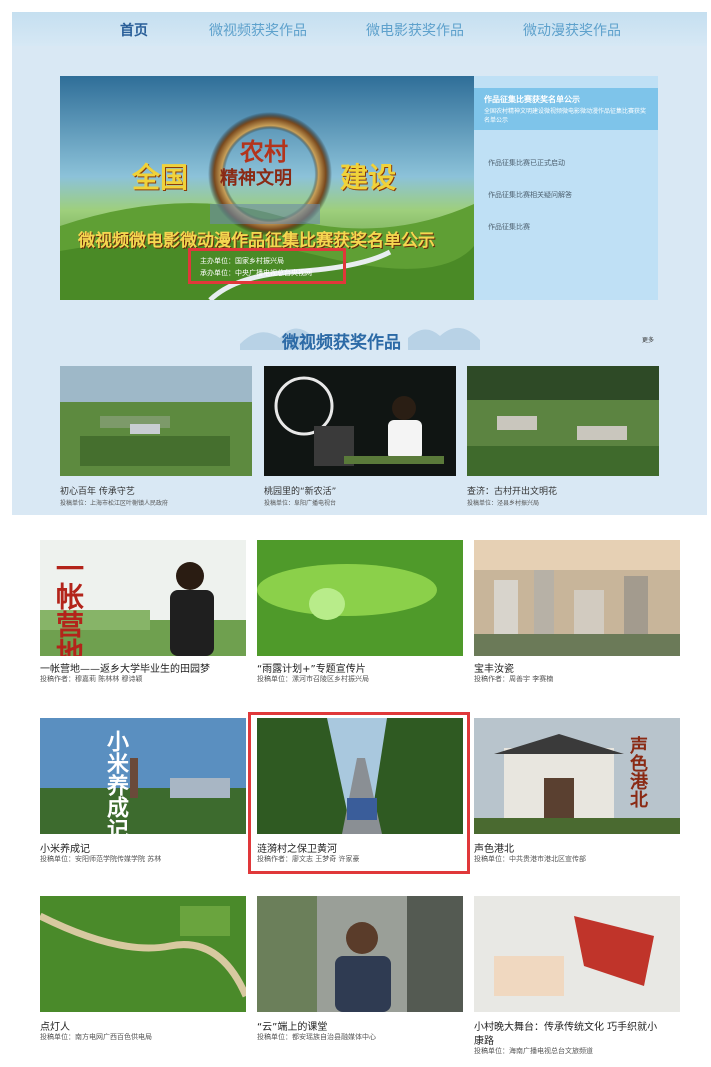 Image resolution: width=711 pixels, height=1067 pixels. Describe the element at coordinates (264, 151) in the screenshot. I see `hero-logo-text-1: 农村` at that location.